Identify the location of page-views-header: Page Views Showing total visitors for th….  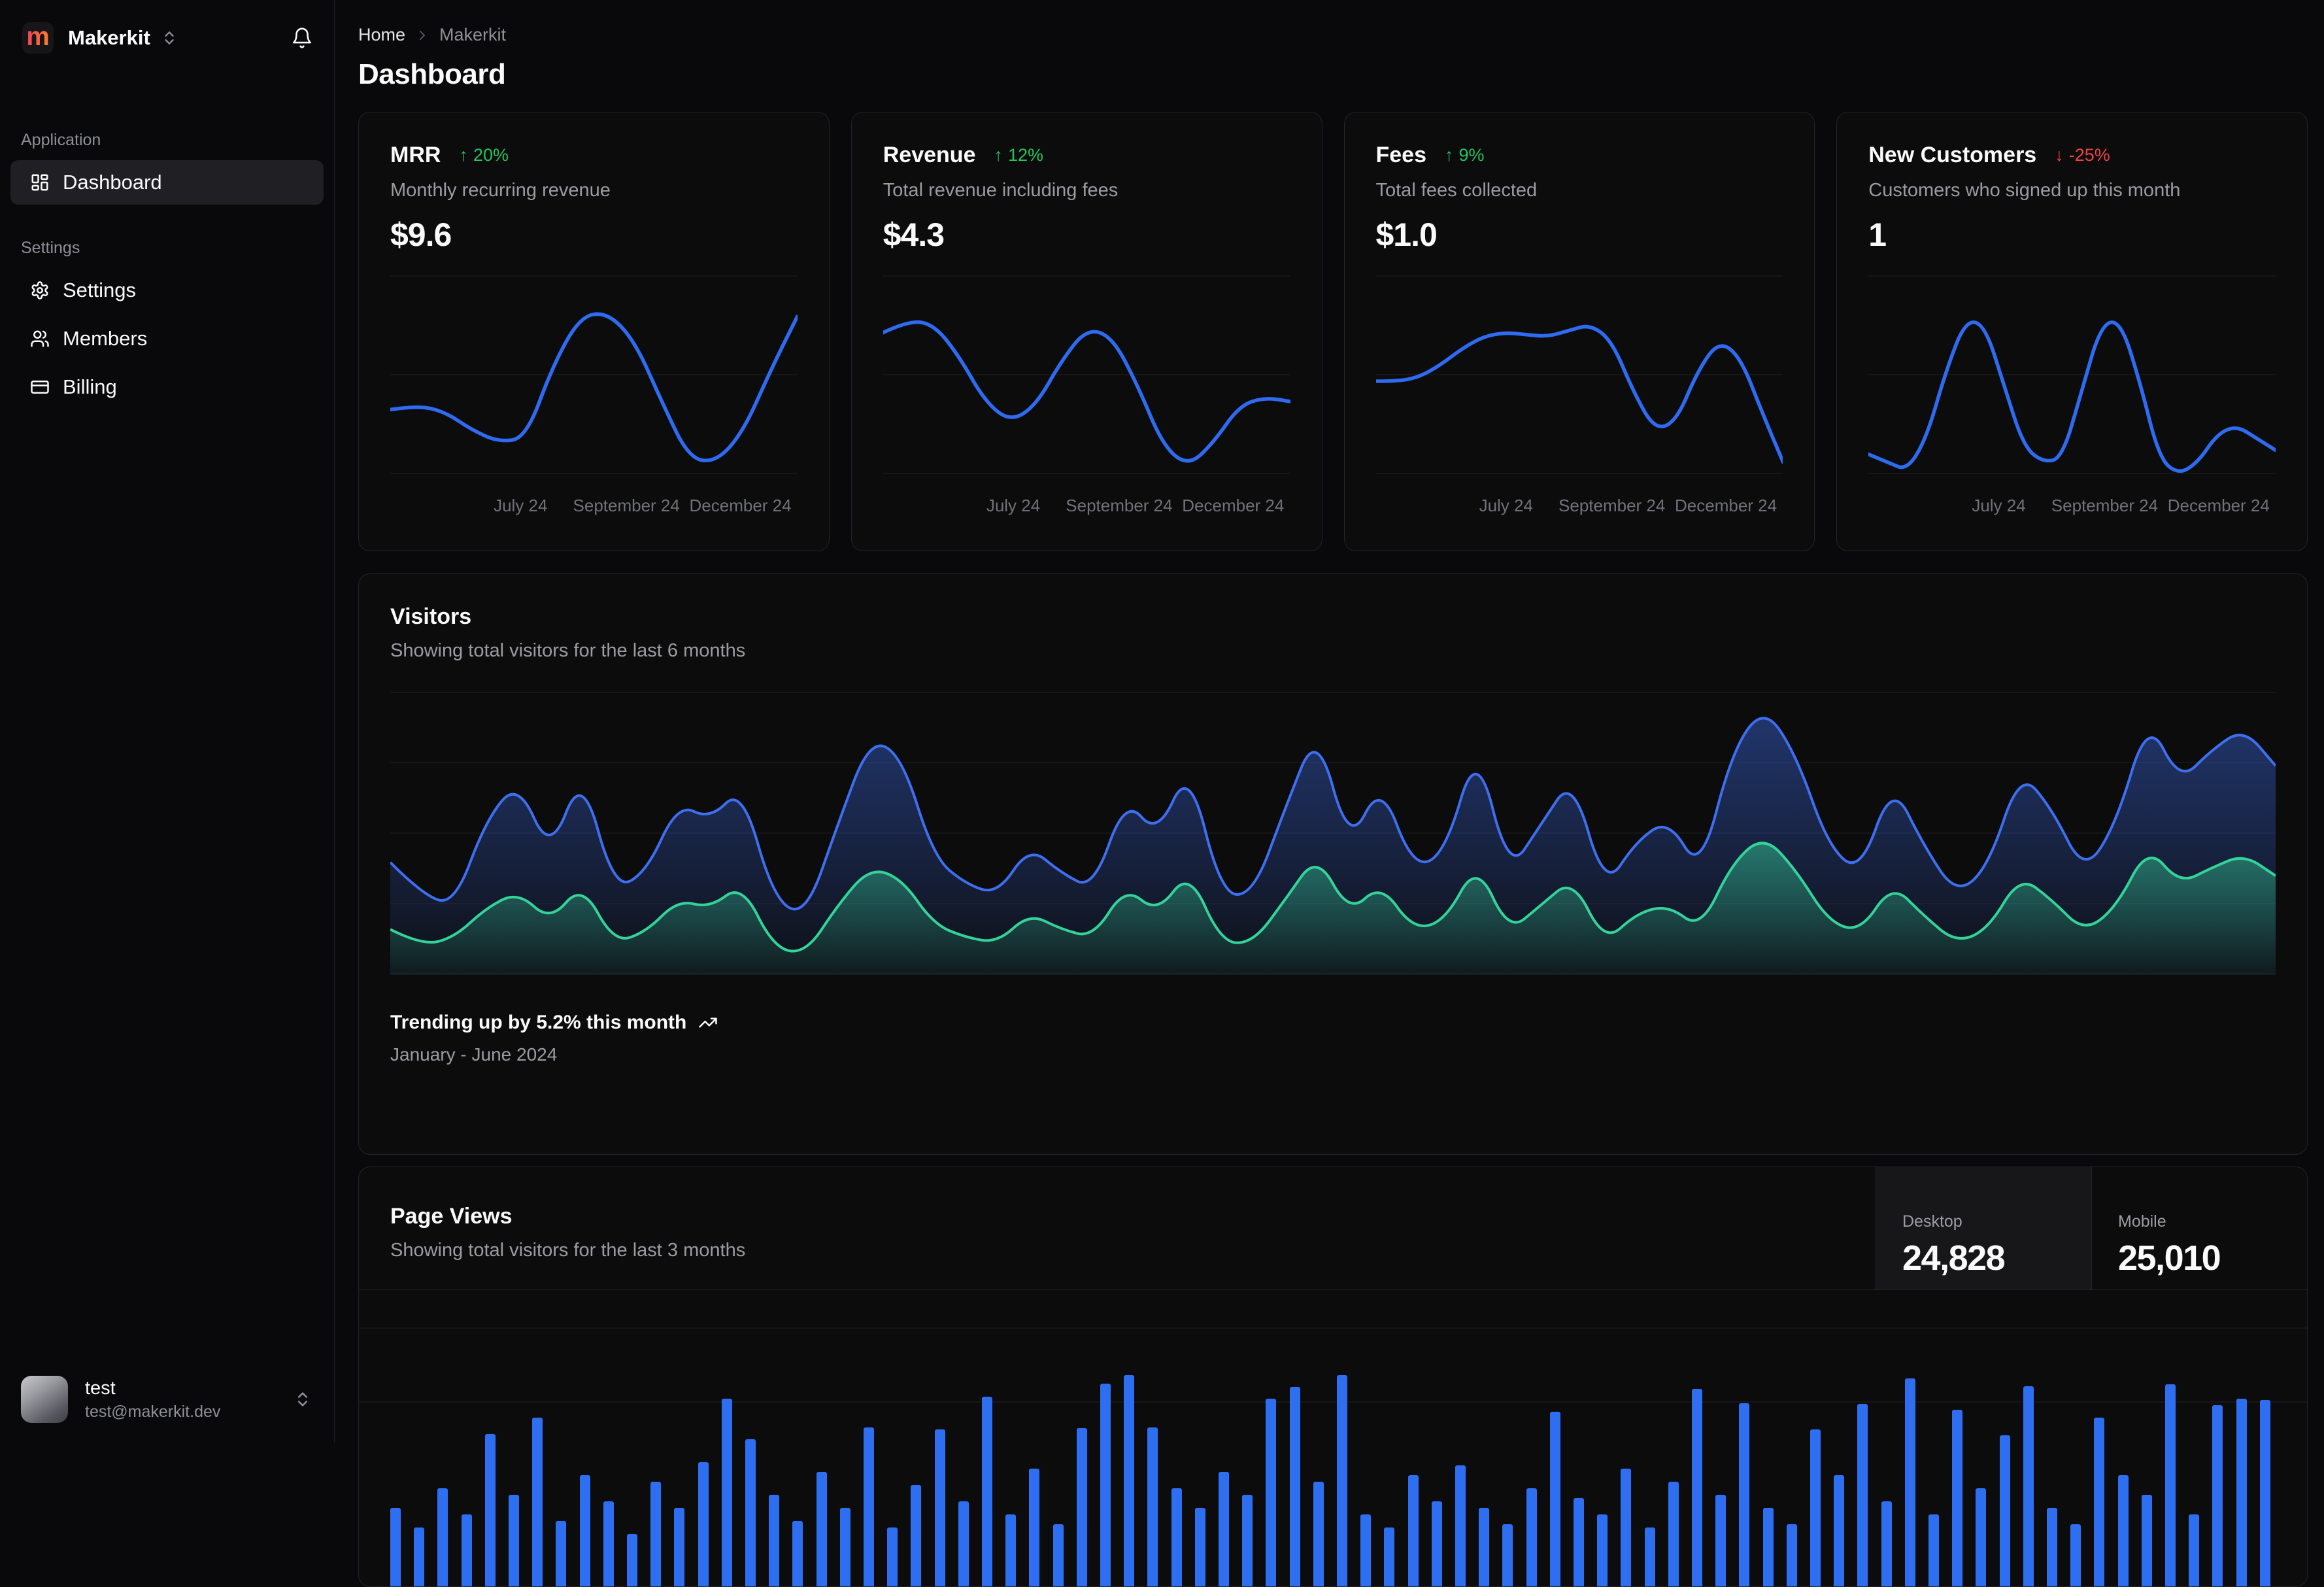
(1333, 1228).